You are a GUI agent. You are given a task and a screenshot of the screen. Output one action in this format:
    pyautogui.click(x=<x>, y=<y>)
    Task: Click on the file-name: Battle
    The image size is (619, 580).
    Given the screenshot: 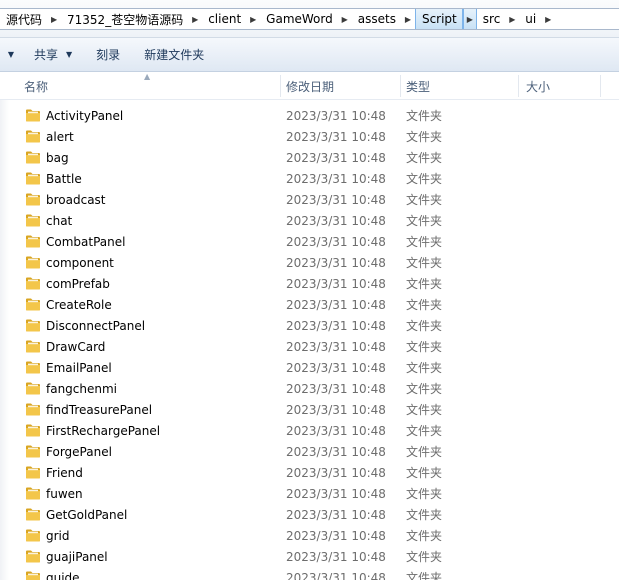 What is the action you would take?
    pyautogui.click(x=64, y=178)
    